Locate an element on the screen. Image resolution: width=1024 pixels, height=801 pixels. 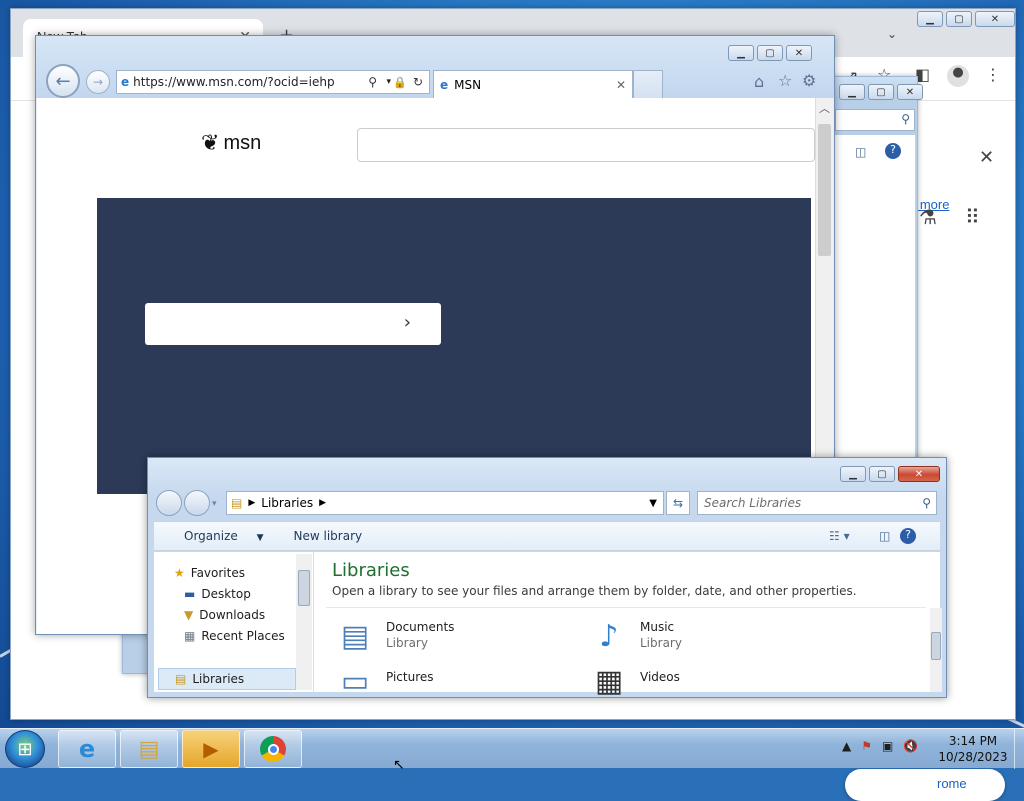
library-music: ♪ Music Library is located at coordinates (634, 636).